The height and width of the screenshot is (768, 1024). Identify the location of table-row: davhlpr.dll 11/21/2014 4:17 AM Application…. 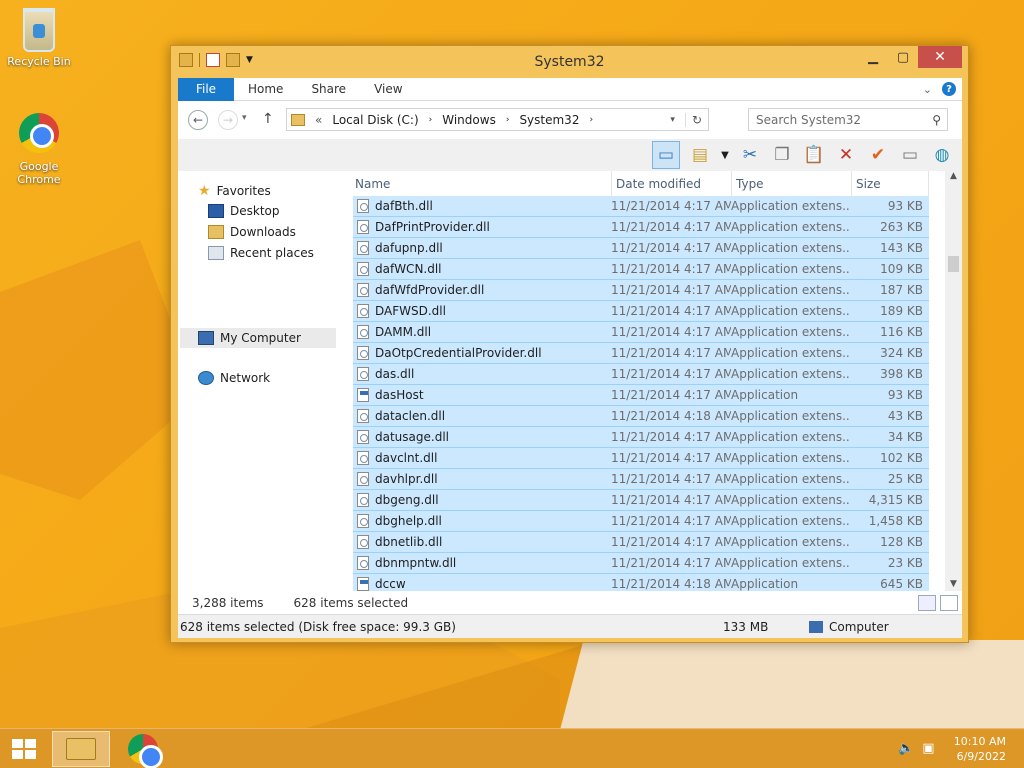
(641, 479).